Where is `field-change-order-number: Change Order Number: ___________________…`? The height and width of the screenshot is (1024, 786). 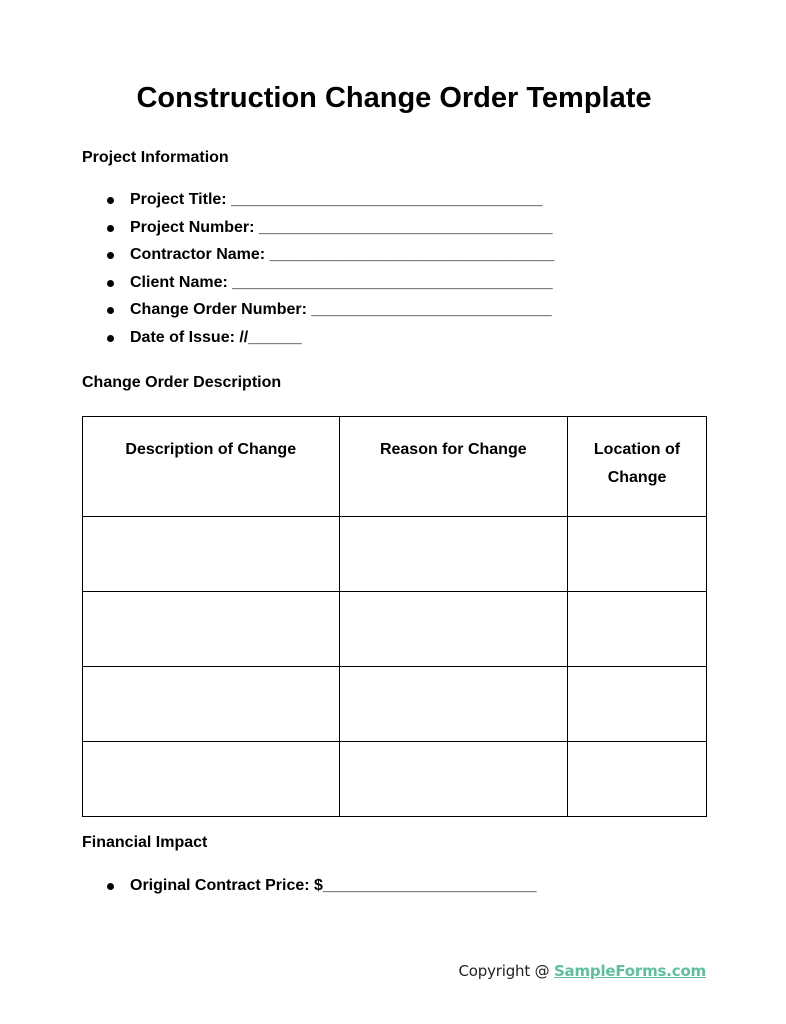
field-change-order-number: Change Order Number: ___________________… is located at coordinates (277, 310).